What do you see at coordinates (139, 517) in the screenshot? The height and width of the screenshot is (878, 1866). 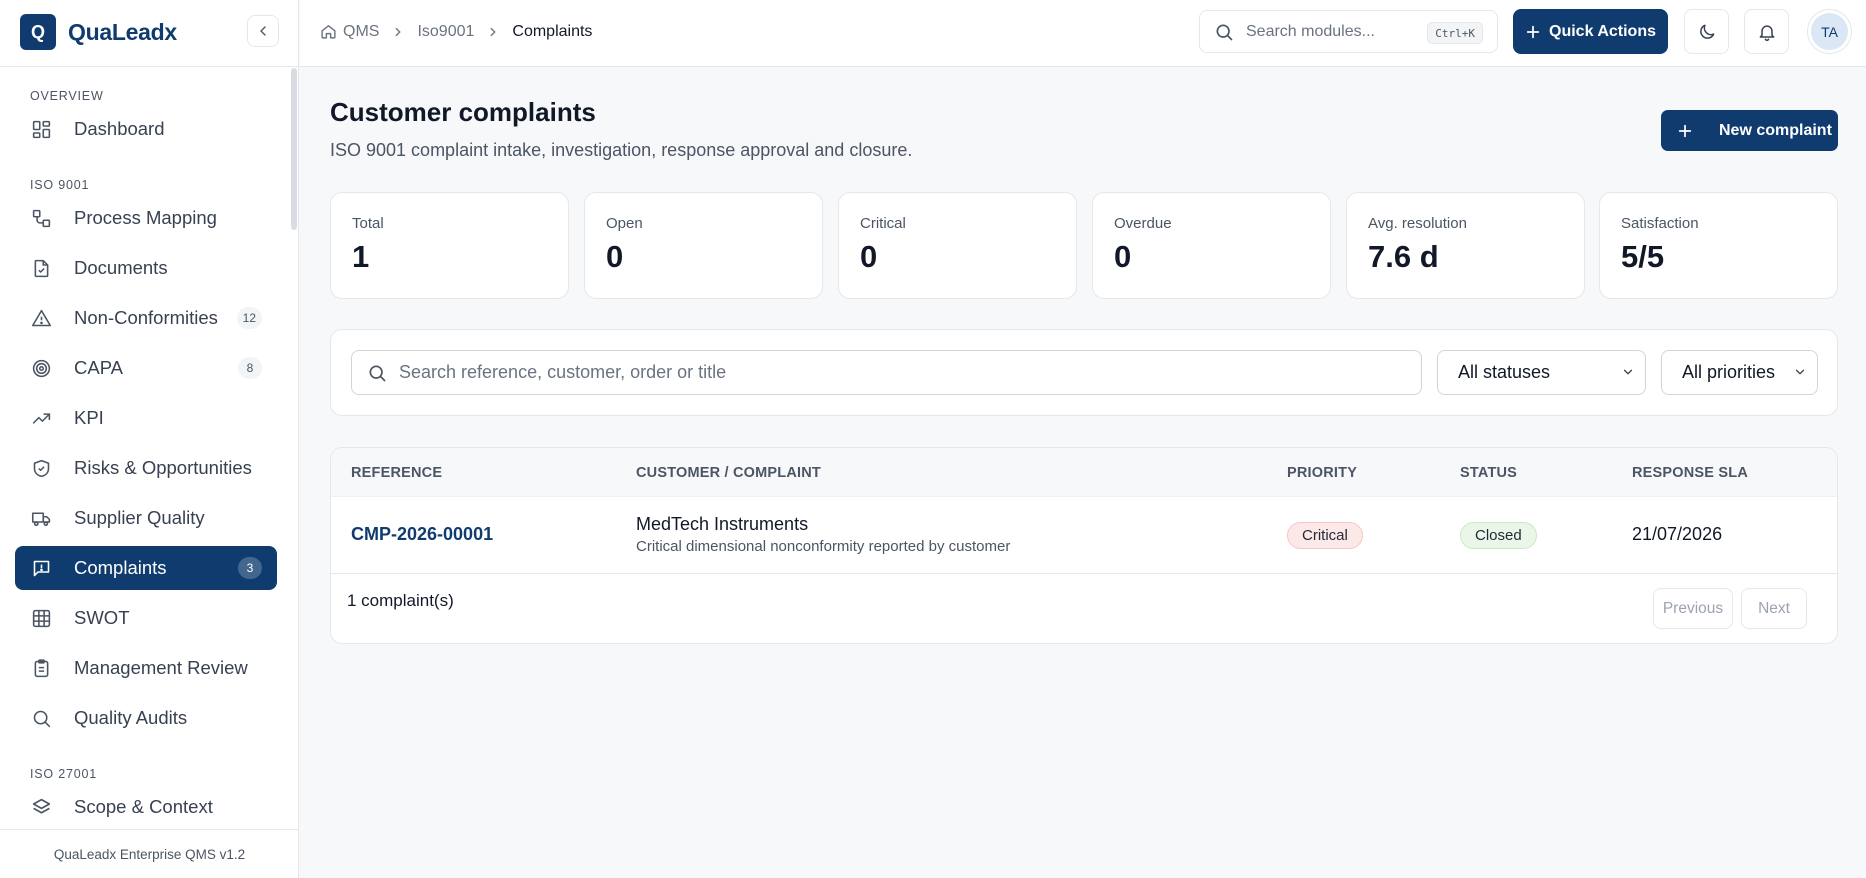 I see `sidebar-item-label: Supplier Quality` at bounding box center [139, 517].